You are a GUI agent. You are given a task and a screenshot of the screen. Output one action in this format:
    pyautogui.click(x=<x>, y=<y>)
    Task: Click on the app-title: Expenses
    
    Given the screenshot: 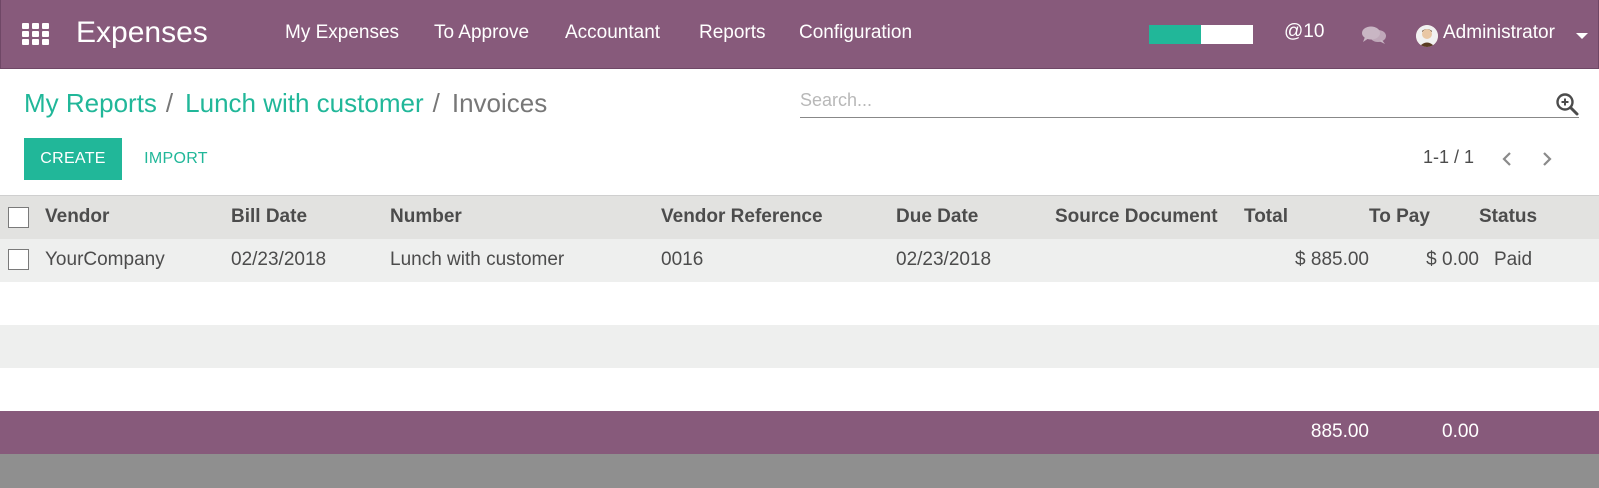 What is the action you would take?
    pyautogui.click(x=142, y=33)
    